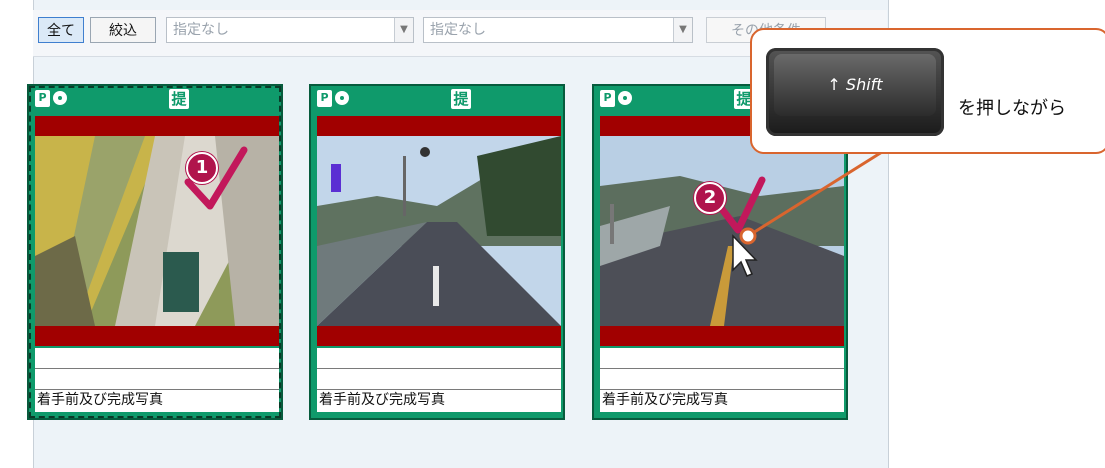 This screenshot has width=1105, height=468. What do you see at coordinates (202, 168) in the screenshot?
I see `step-badge-1: 1` at bounding box center [202, 168].